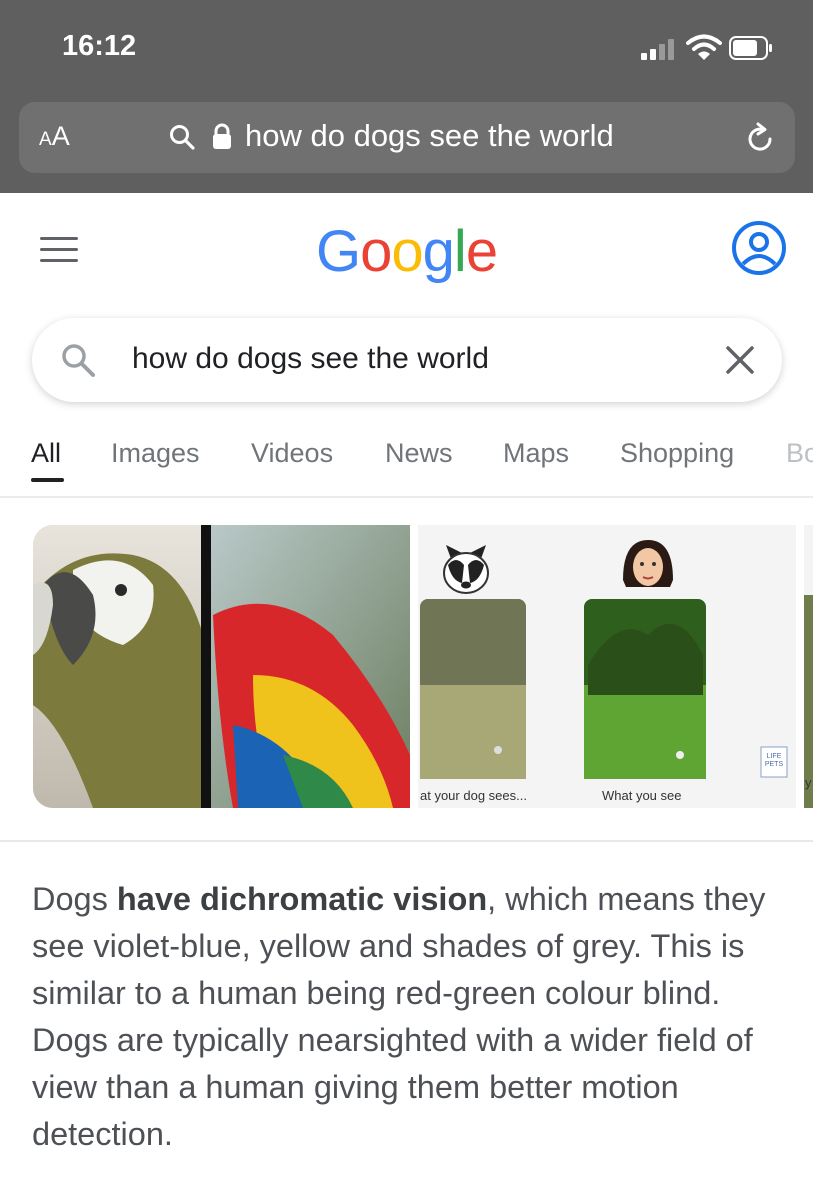  What do you see at coordinates (54, 136) in the screenshot?
I see `text-size-button: AA` at bounding box center [54, 136].